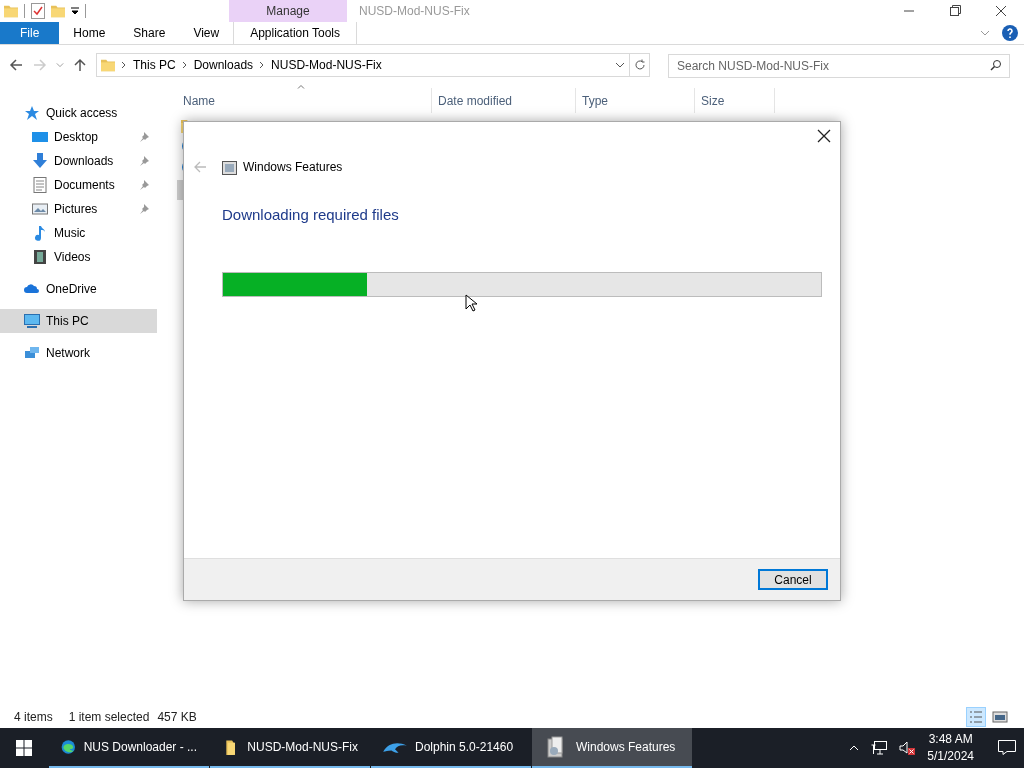 This screenshot has height=768, width=1024. Describe the element at coordinates (793, 579) in the screenshot. I see `cancel-button: Cancel` at that location.